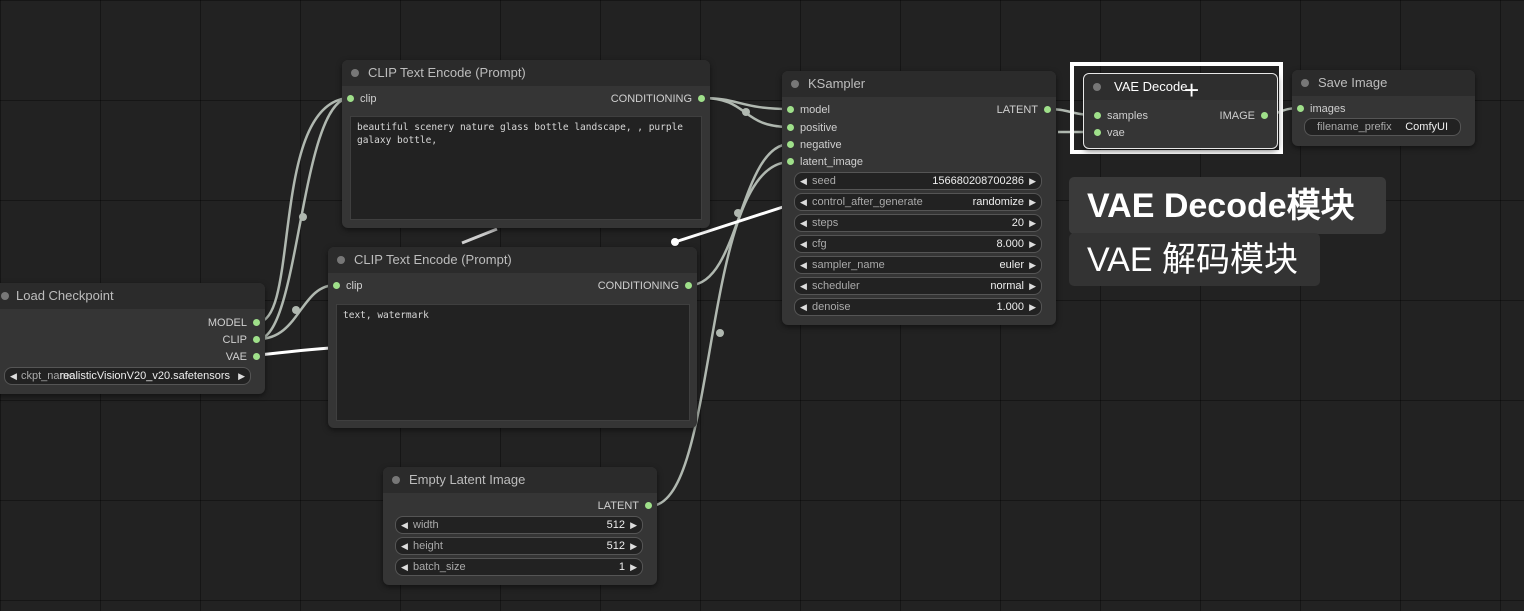 This screenshot has height=611, width=1524. What do you see at coordinates (918, 307) in the screenshot?
I see `denoise-widget: ◀ denoise 1.000 ▶` at bounding box center [918, 307].